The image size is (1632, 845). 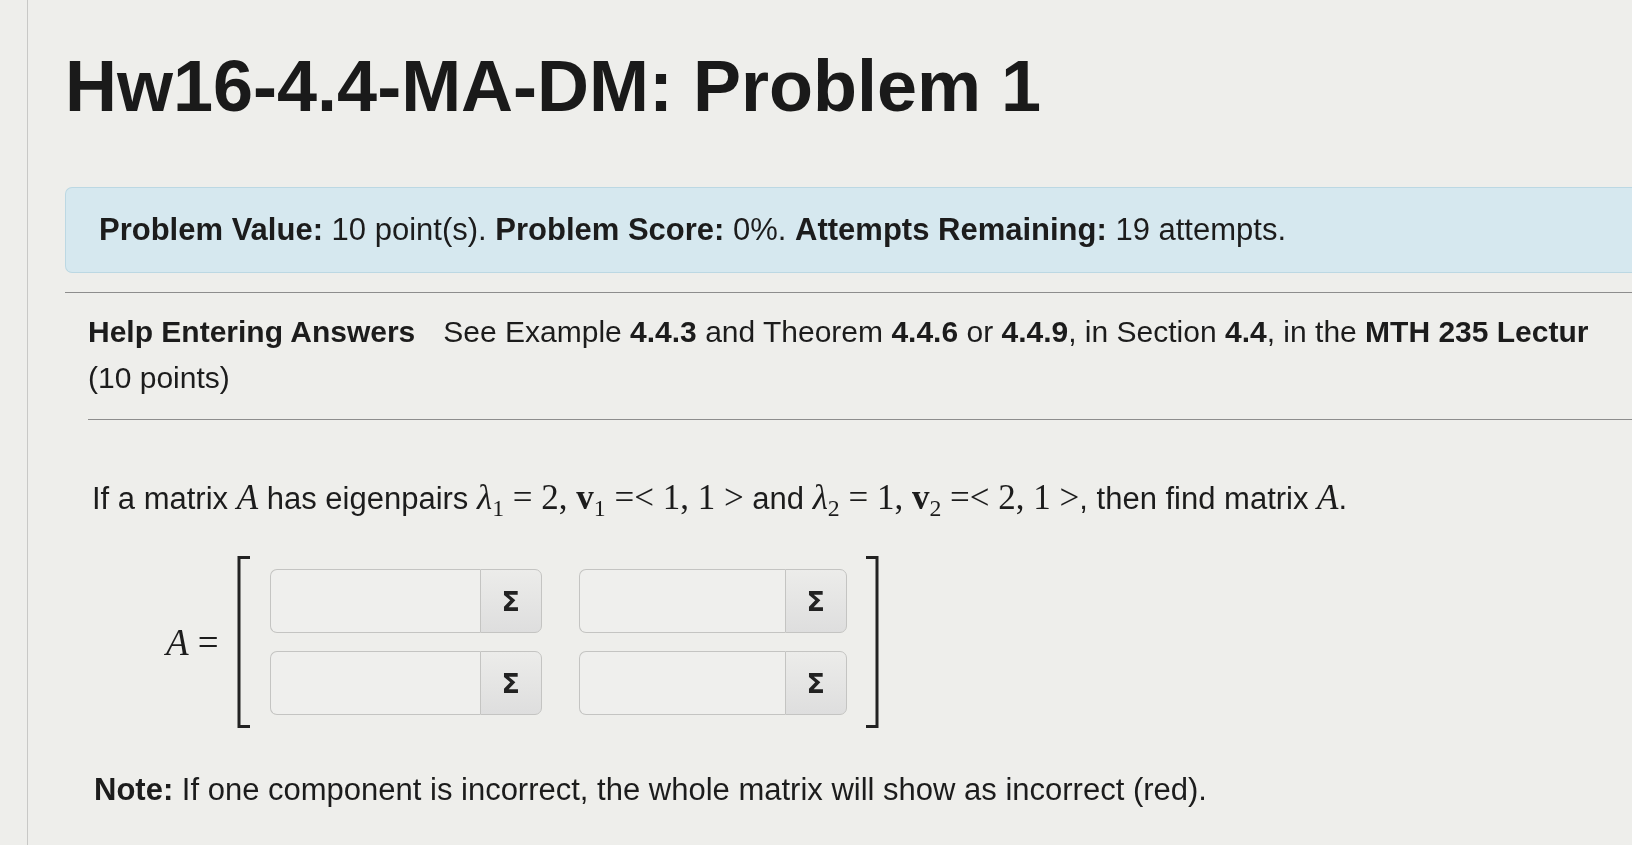 I want to click on matrix-label: A =, so click(x=192, y=642).